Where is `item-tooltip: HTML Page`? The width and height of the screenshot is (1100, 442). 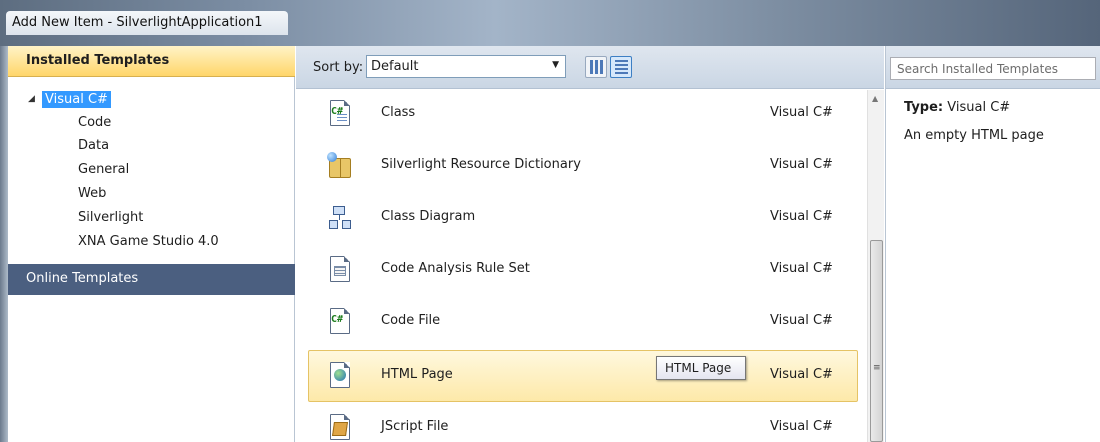
item-tooltip: HTML Page is located at coordinates (701, 368).